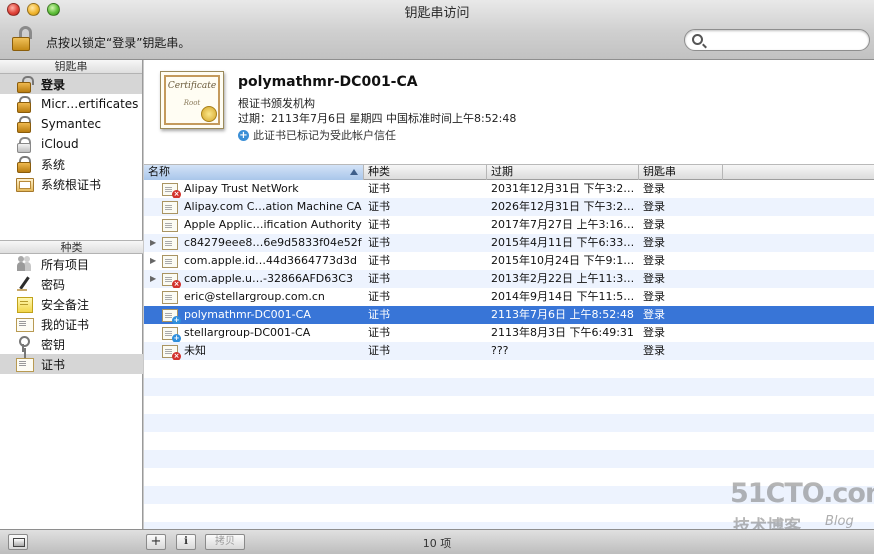  Describe the element at coordinates (71, 184) in the screenshot. I see `sidebar-item-system-roots: 系统根证书` at that location.